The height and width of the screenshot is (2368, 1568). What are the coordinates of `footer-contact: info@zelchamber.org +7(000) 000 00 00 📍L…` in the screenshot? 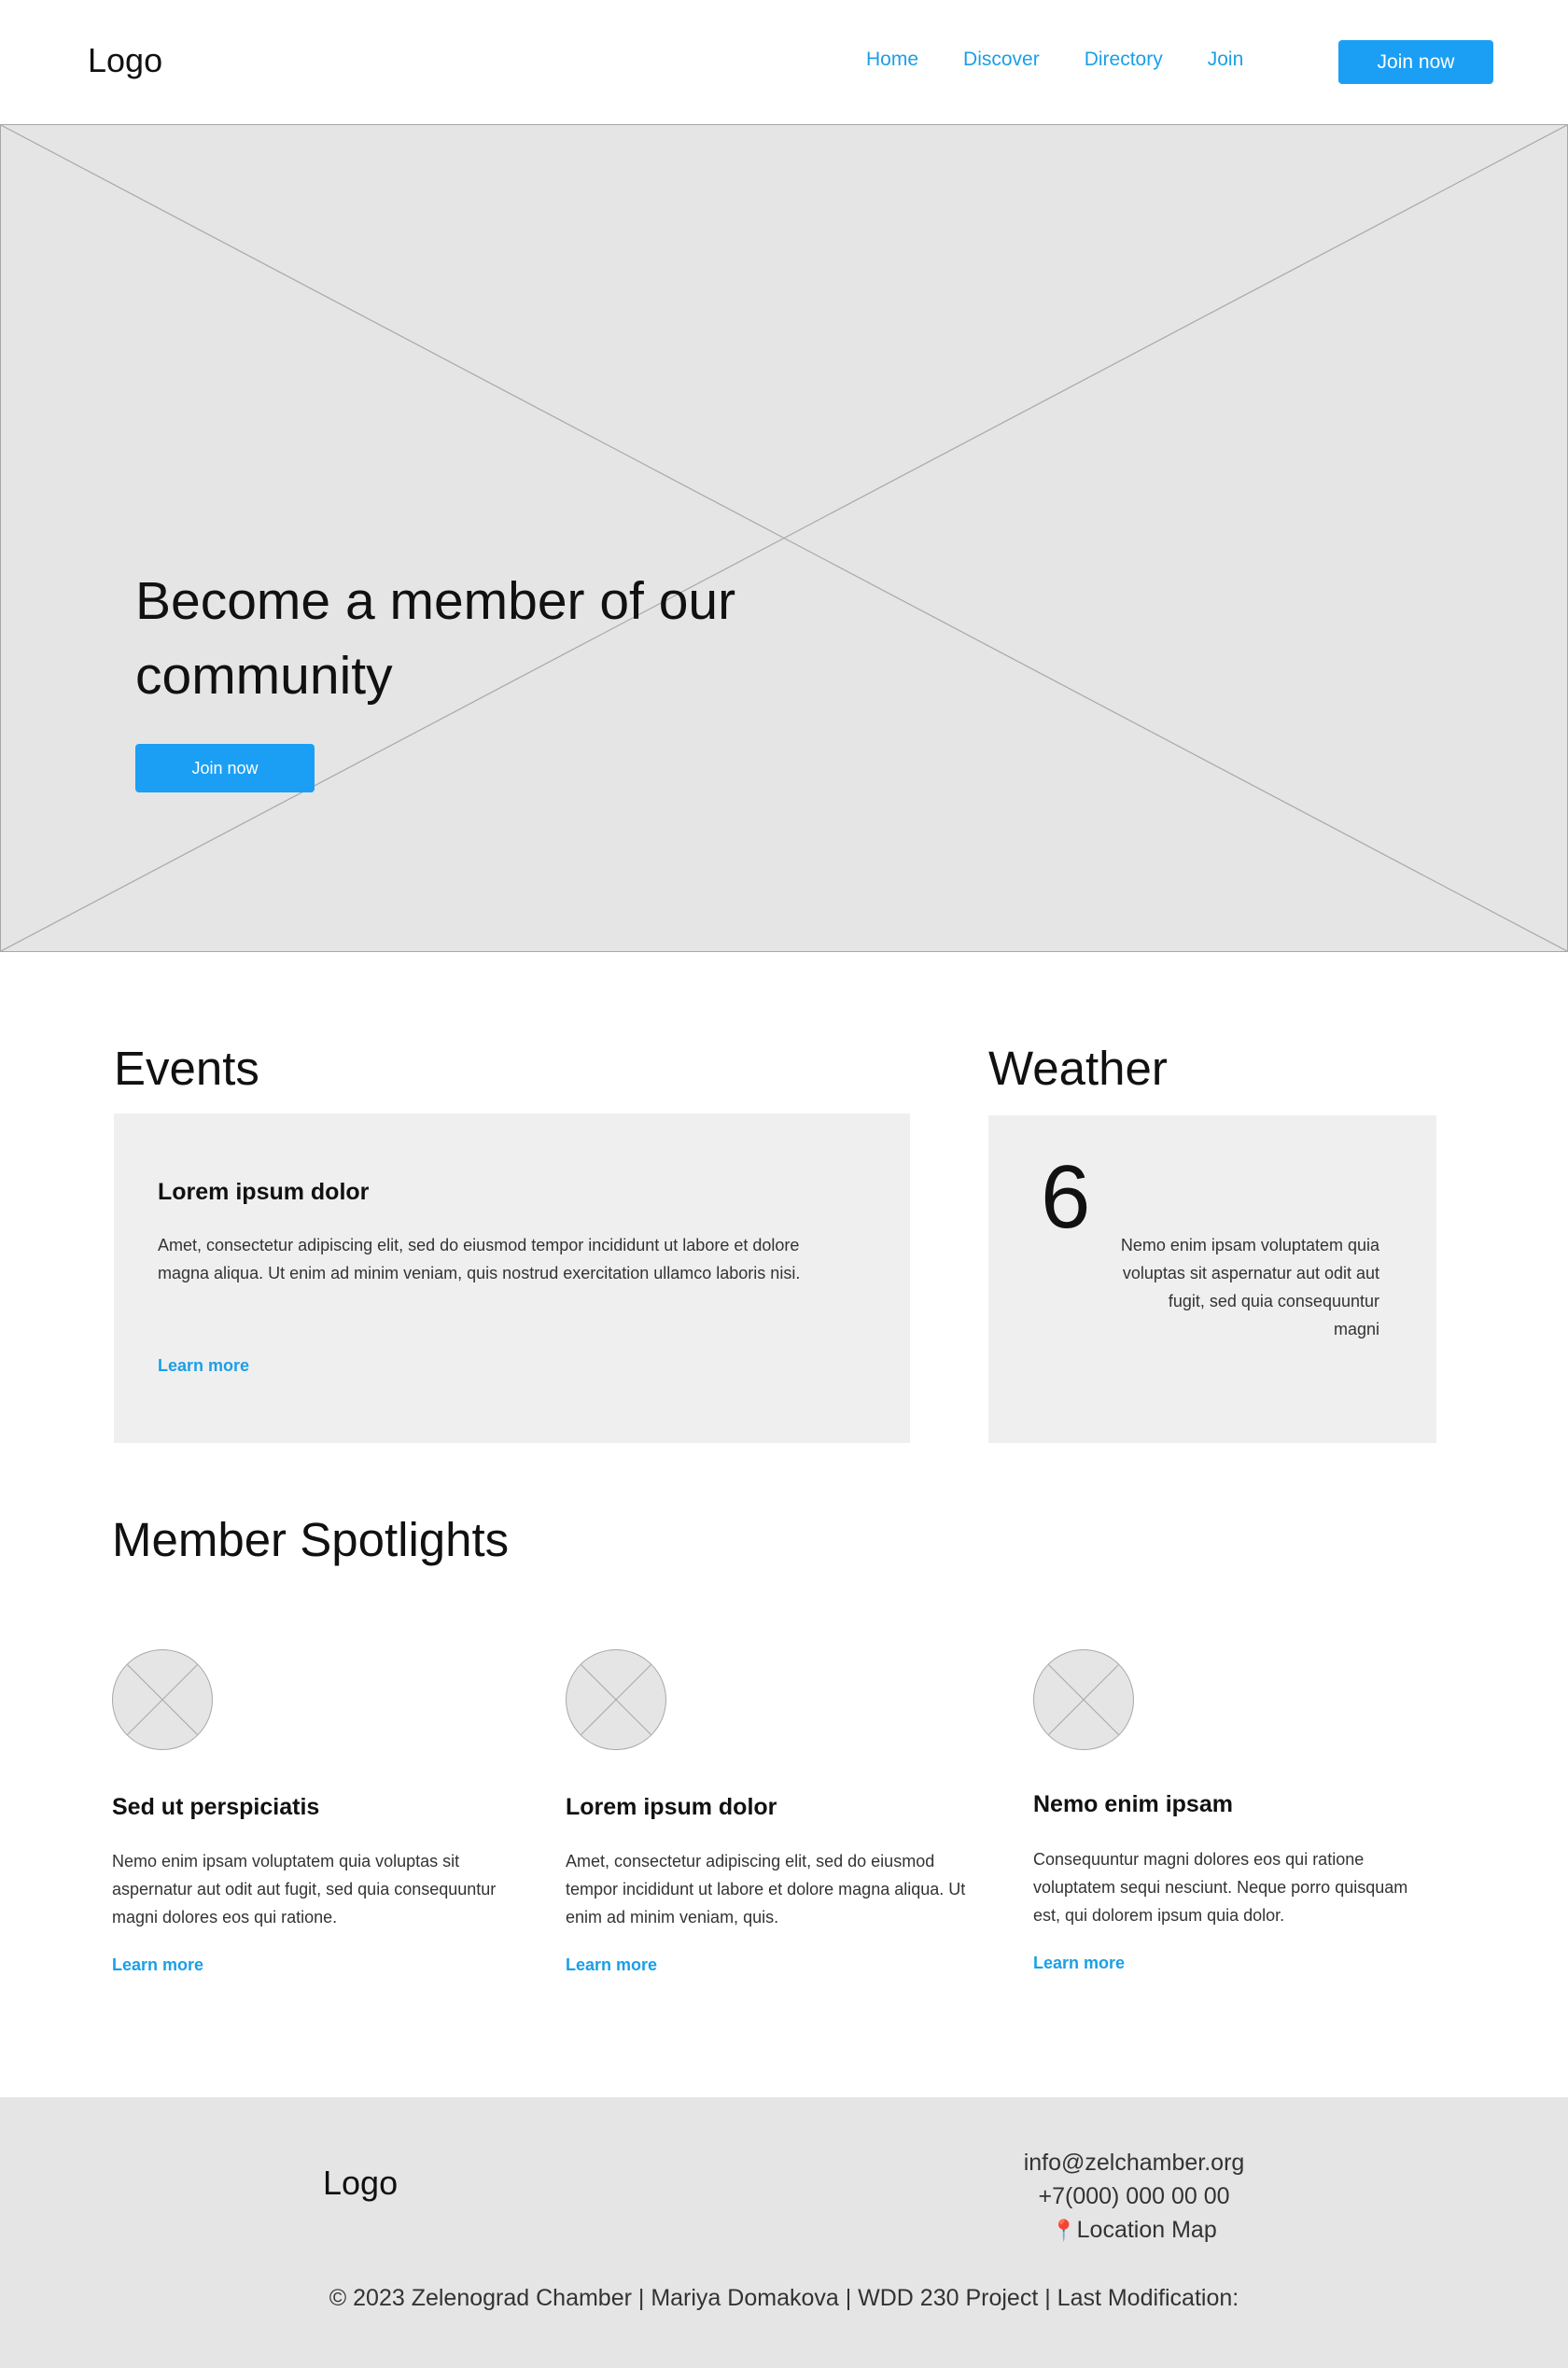 It's located at (1134, 2197).